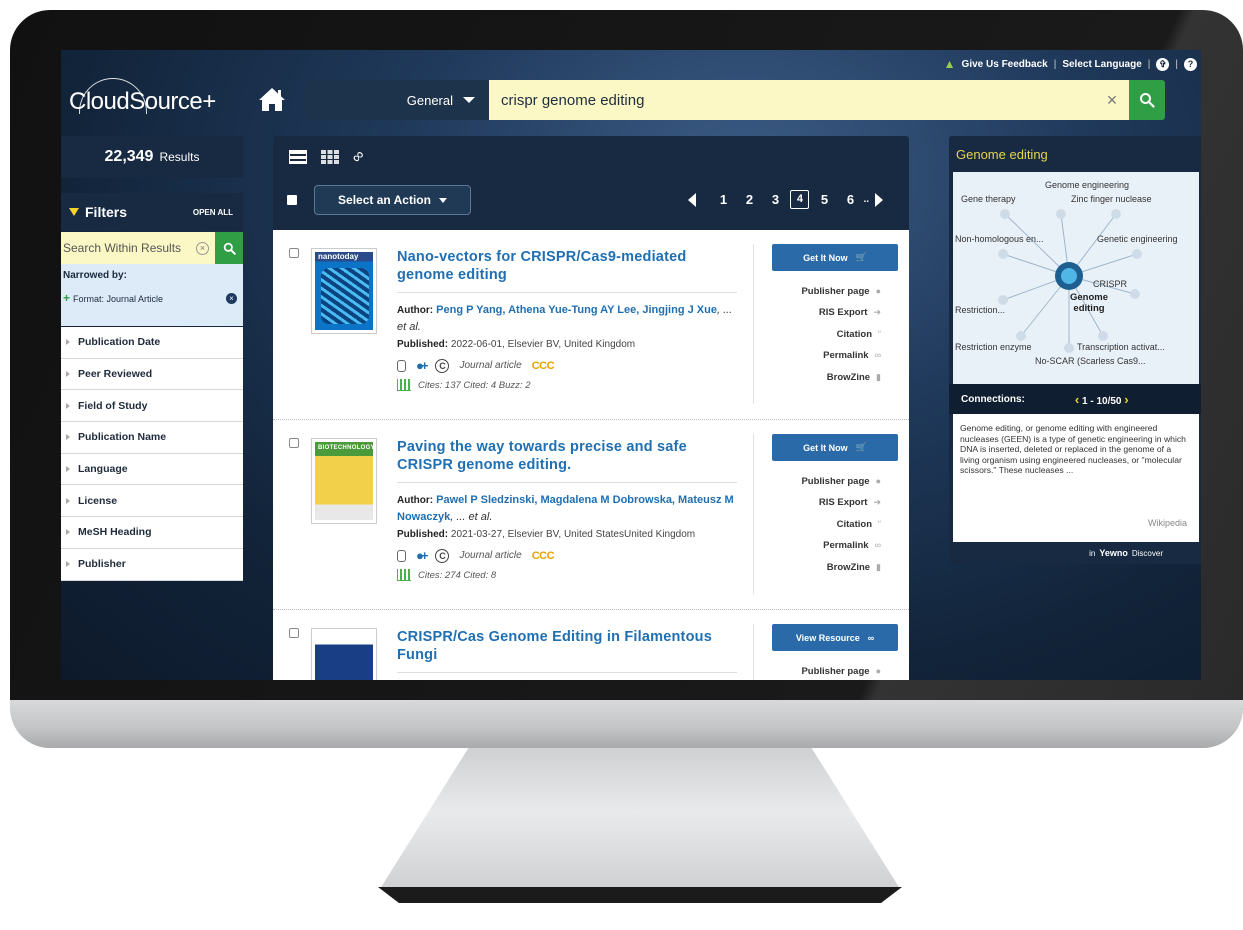  What do you see at coordinates (1110, 284) in the screenshot?
I see `topic-node: CRISPR` at bounding box center [1110, 284].